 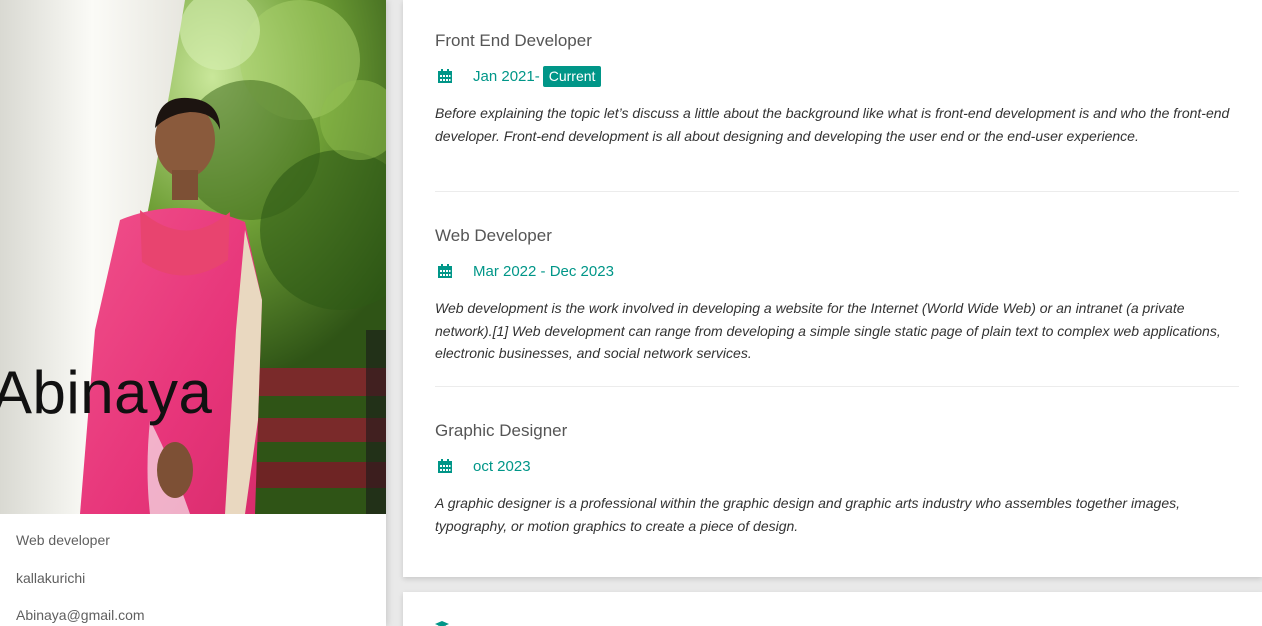 What do you see at coordinates (513, 40) in the screenshot?
I see `experience-title: Front End Developer` at bounding box center [513, 40].